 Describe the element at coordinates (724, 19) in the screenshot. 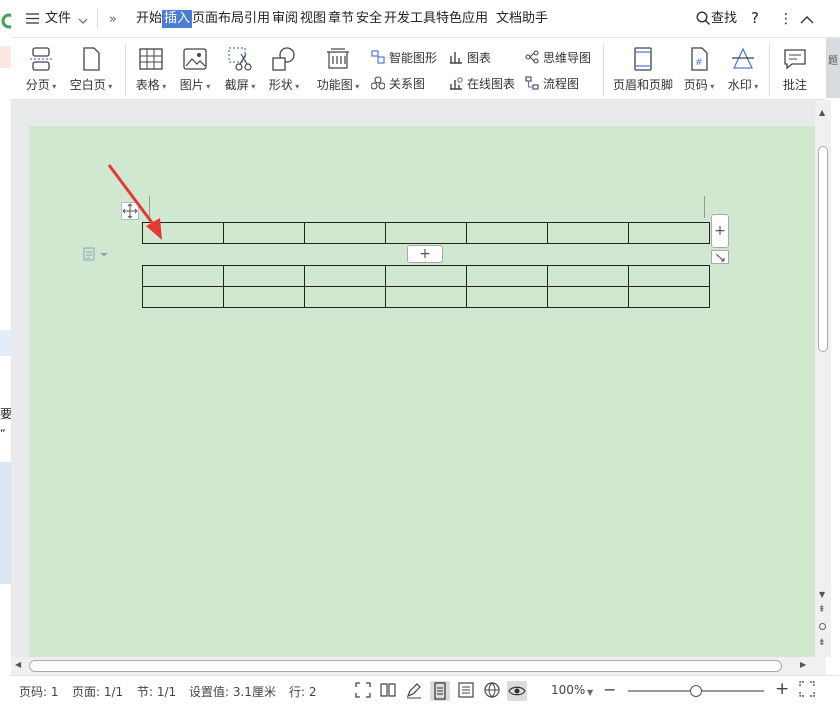

I see `search-button: 查找` at that location.